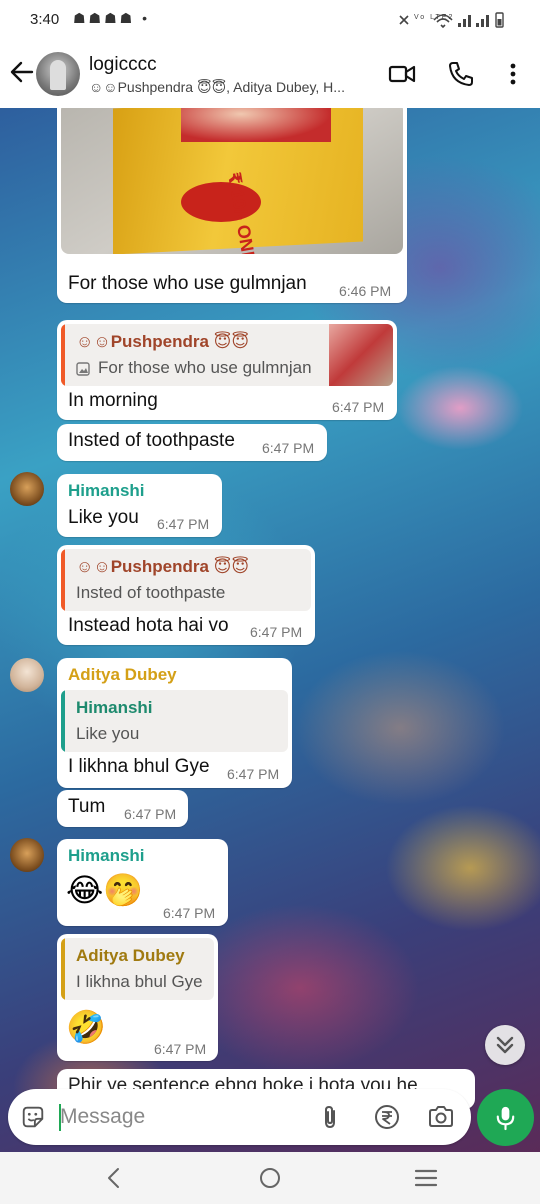 The height and width of the screenshot is (1204, 540). I want to click on arrow-left-icon, so click(22, 72).